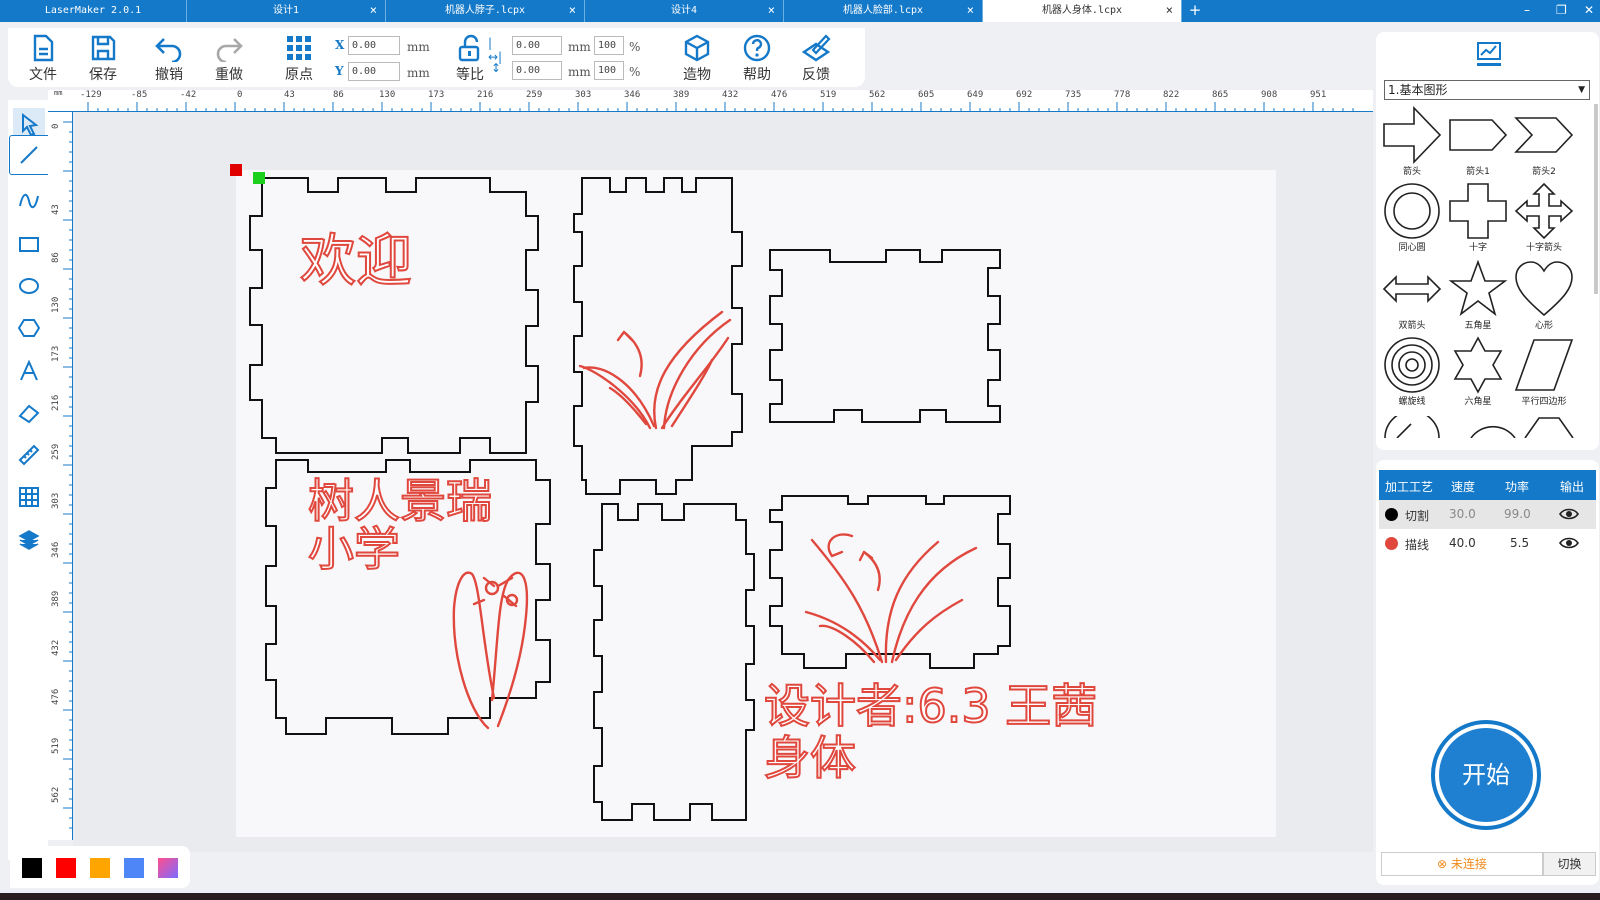  What do you see at coordinates (56, 647) in the screenshot?
I see `ruler-tick-label: 432` at bounding box center [56, 647].